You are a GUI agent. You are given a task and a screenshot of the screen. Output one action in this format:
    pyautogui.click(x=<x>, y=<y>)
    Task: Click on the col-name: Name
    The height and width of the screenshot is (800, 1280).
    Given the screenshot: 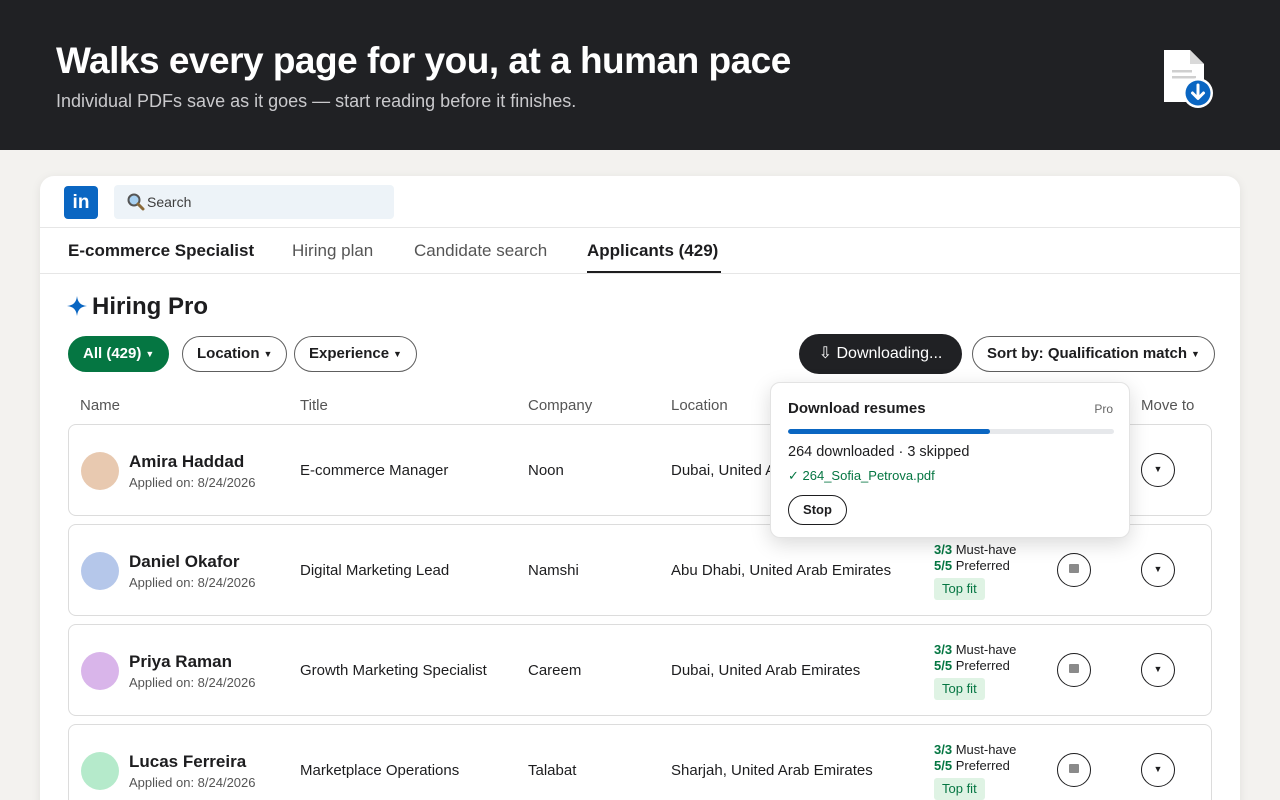 What is the action you would take?
    pyautogui.click(x=100, y=405)
    